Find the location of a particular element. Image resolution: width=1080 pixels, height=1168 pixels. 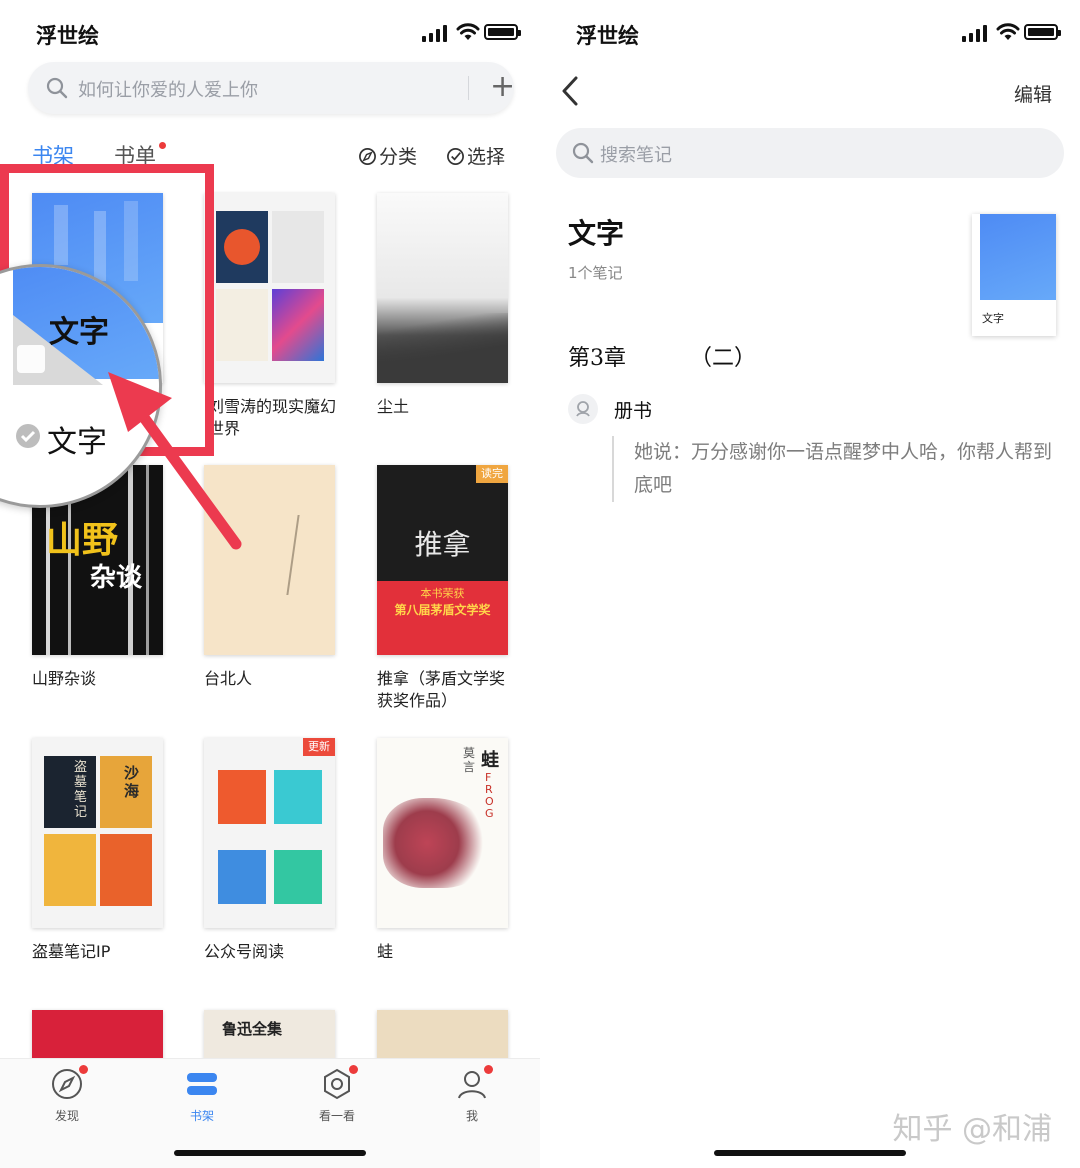

status-bar: 浮世绘 is located at coordinates (810, 33).